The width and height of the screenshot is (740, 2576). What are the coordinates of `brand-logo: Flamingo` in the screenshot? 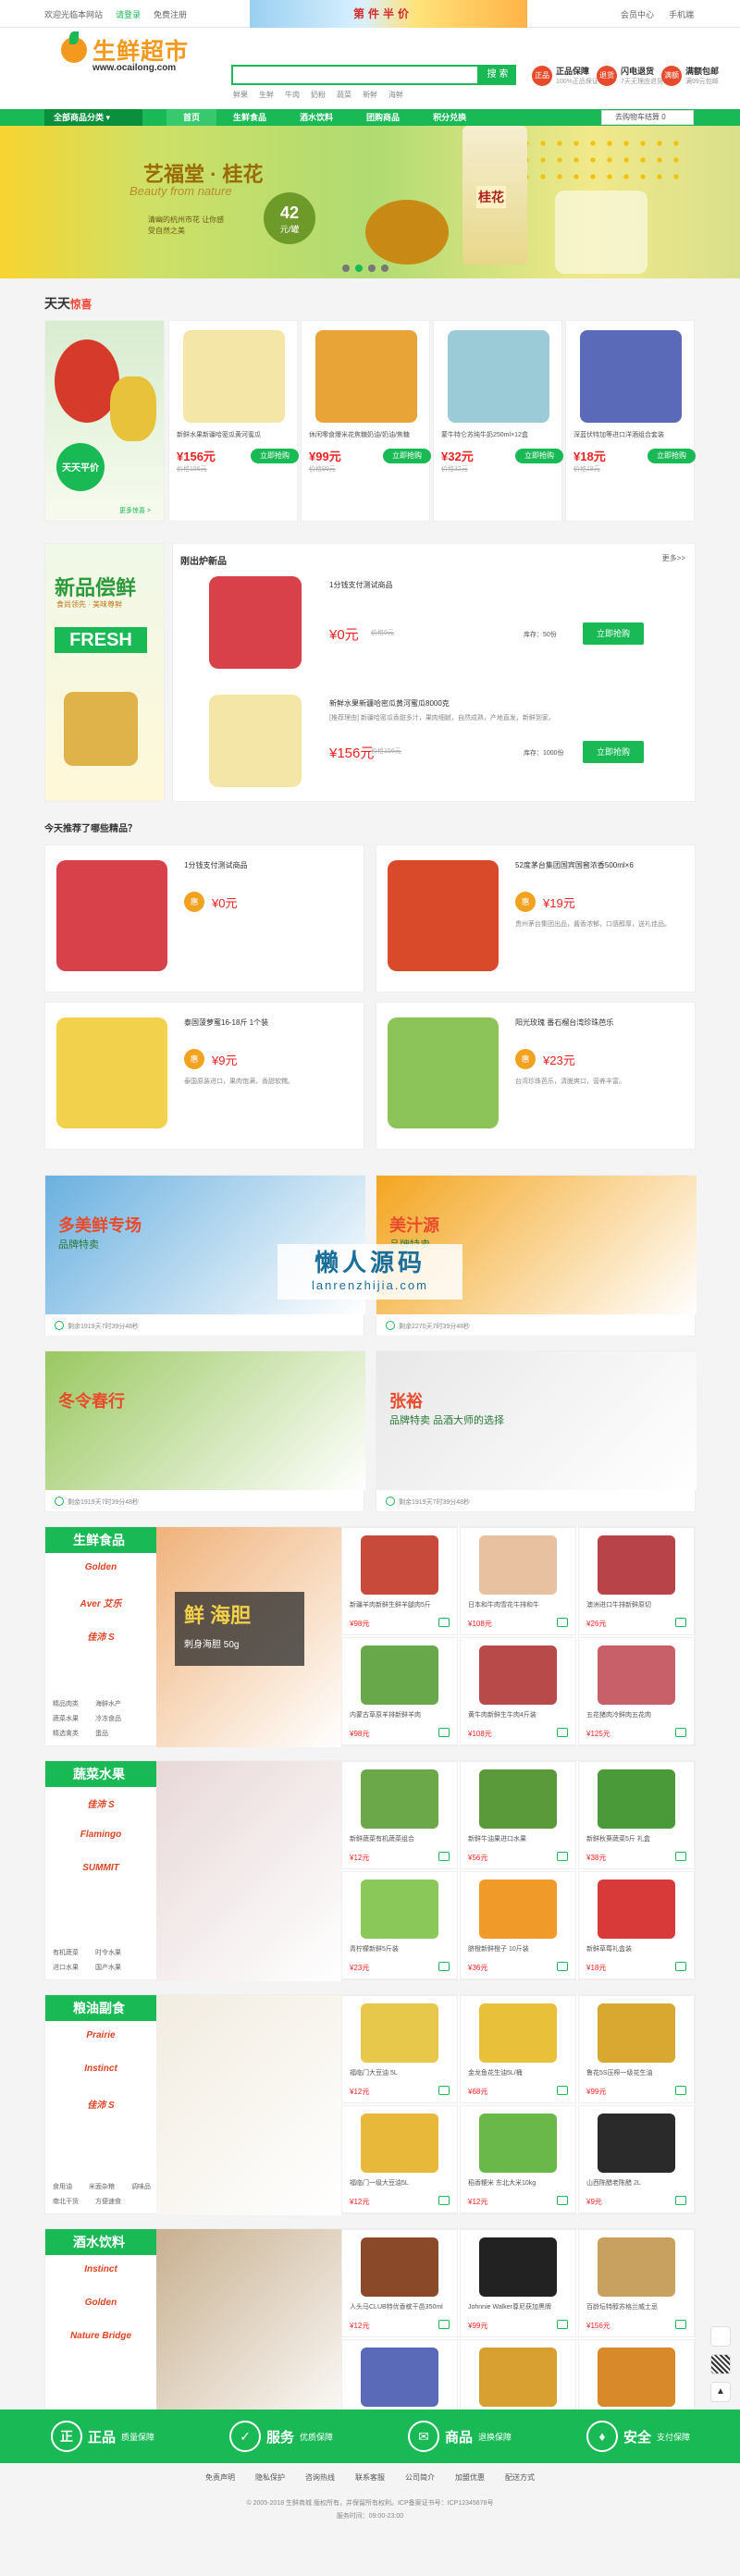 It's located at (101, 1837).